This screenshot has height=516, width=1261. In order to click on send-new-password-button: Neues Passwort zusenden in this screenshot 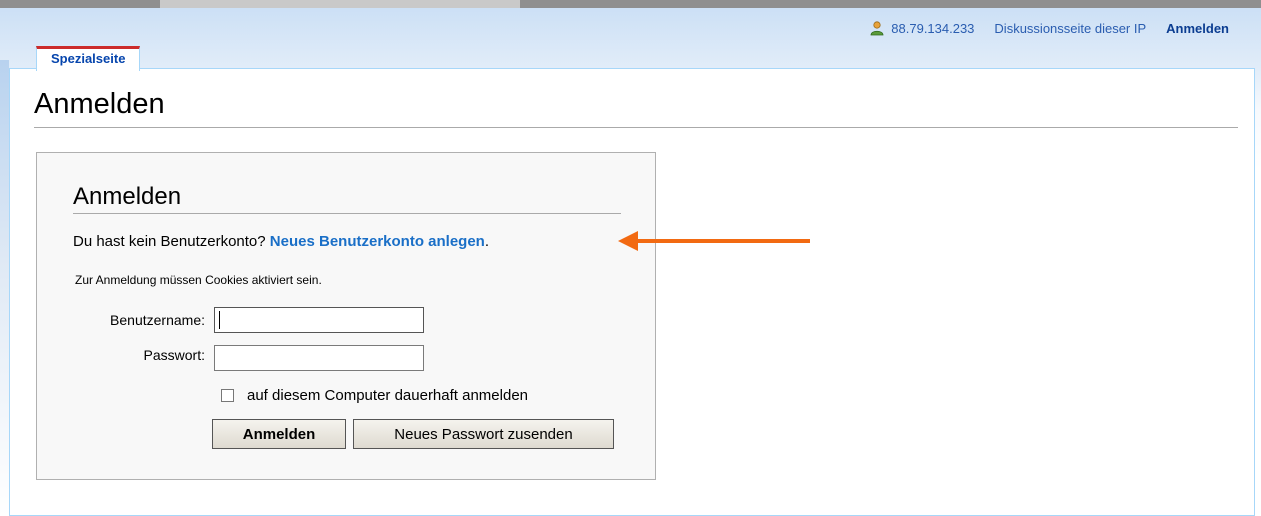, I will do `click(483, 434)`.